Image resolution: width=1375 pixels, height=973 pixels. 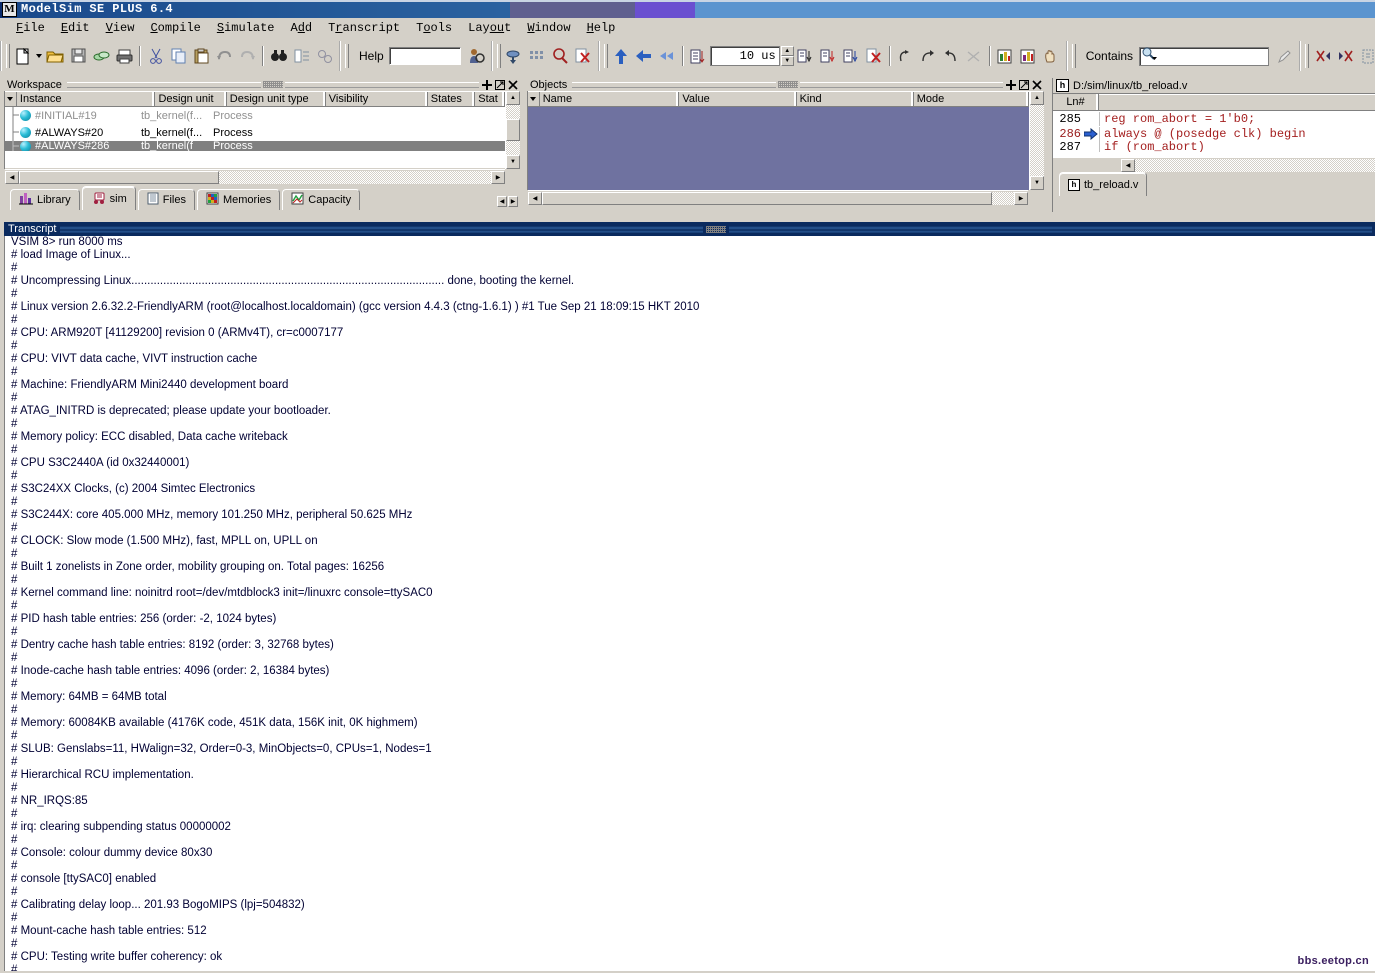 What do you see at coordinates (166, 199) in the screenshot?
I see `tab-files: Files` at bounding box center [166, 199].